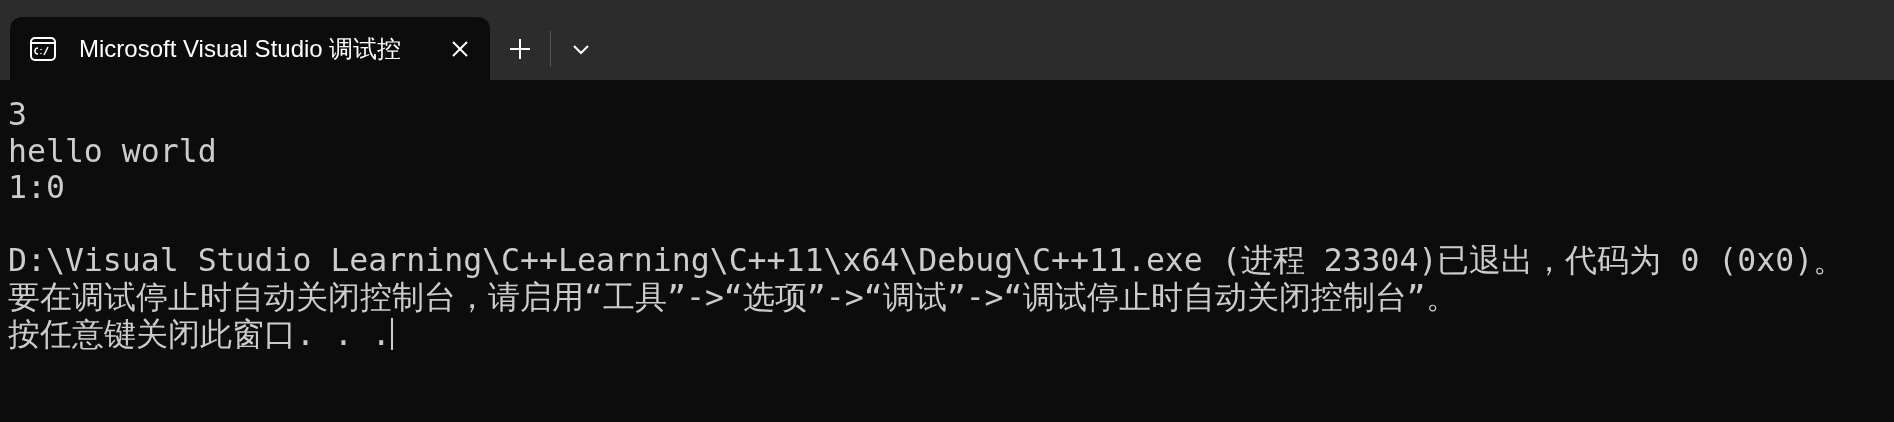 The width and height of the screenshot is (1894, 422). I want to click on tab: Microsoft Visual Studio 调试控, so click(250, 48).